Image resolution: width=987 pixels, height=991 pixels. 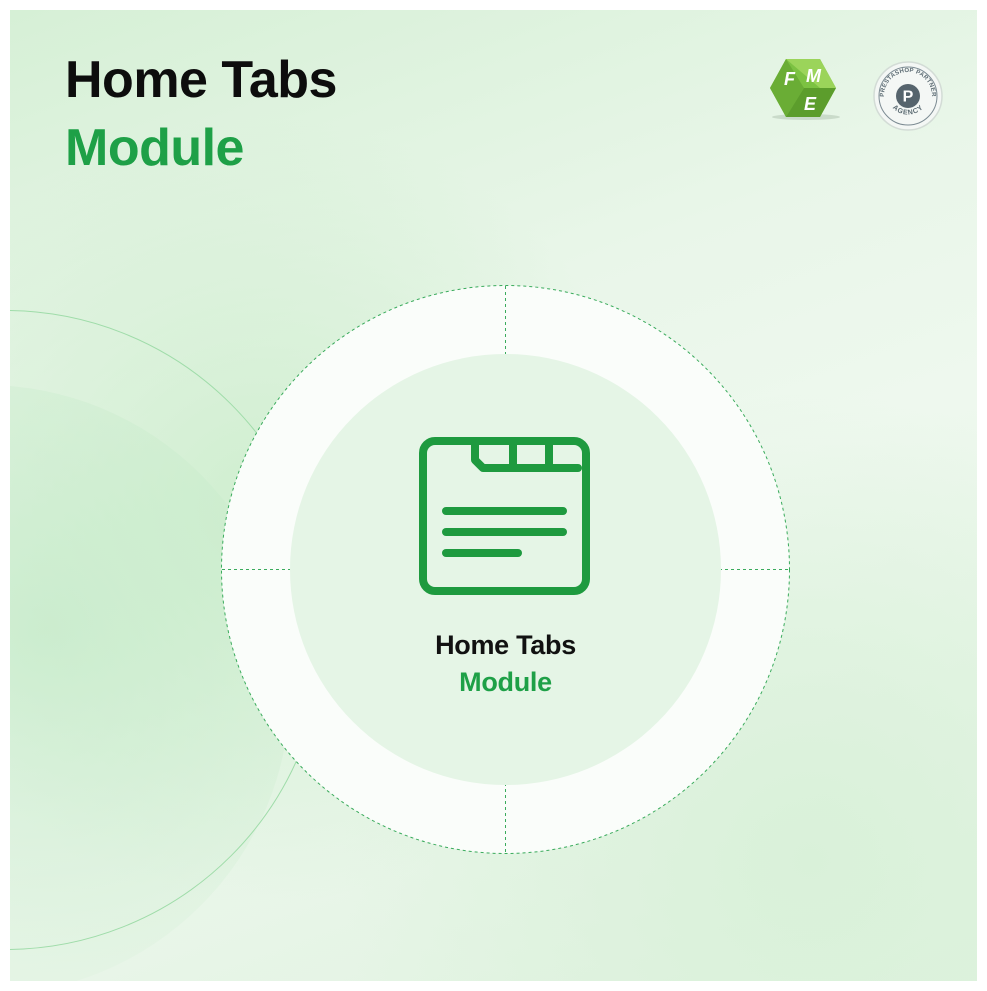 I want to click on fme-cube-logo-icon: F M E, so click(x=805, y=88).